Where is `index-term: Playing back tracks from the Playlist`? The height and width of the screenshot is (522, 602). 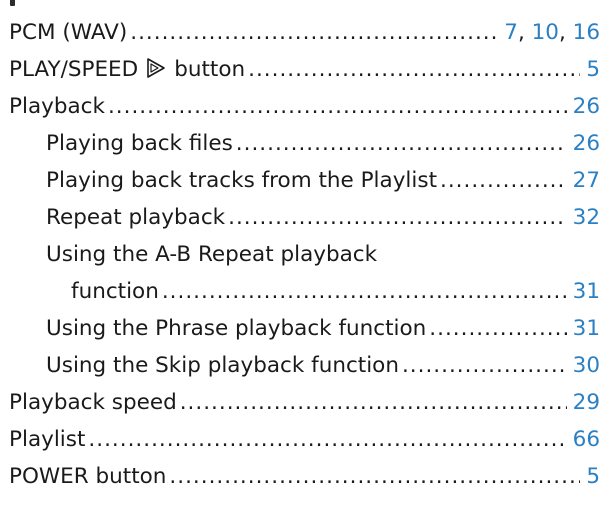 index-term: Playing back tracks from the Playlist is located at coordinates (241, 180).